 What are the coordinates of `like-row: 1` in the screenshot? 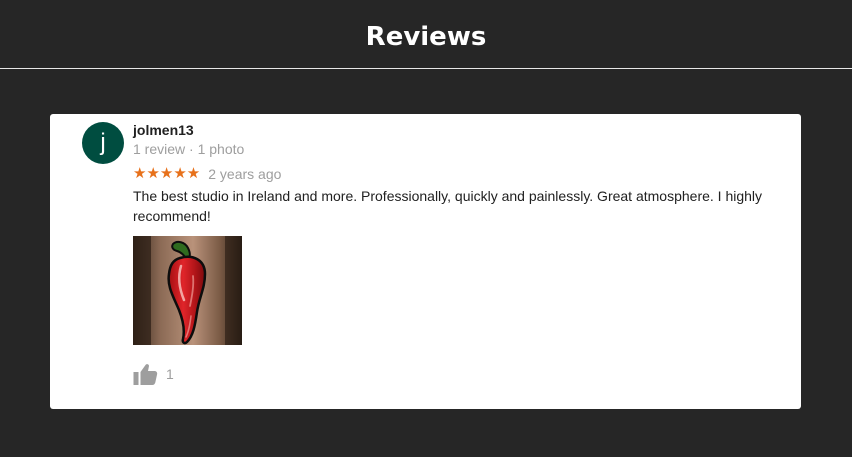 It's located at (153, 374).